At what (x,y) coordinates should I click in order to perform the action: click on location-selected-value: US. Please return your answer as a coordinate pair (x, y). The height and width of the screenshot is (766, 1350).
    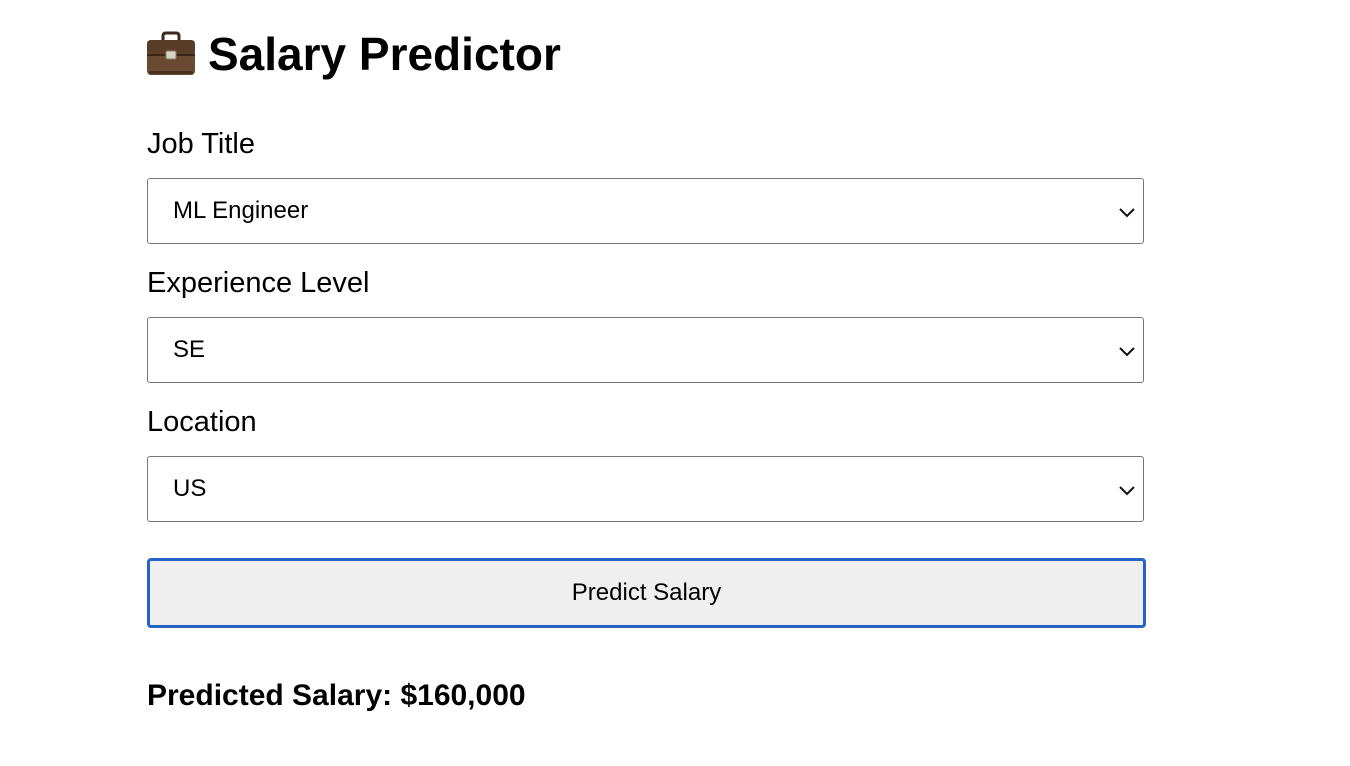
    Looking at the image, I should click on (190, 488).